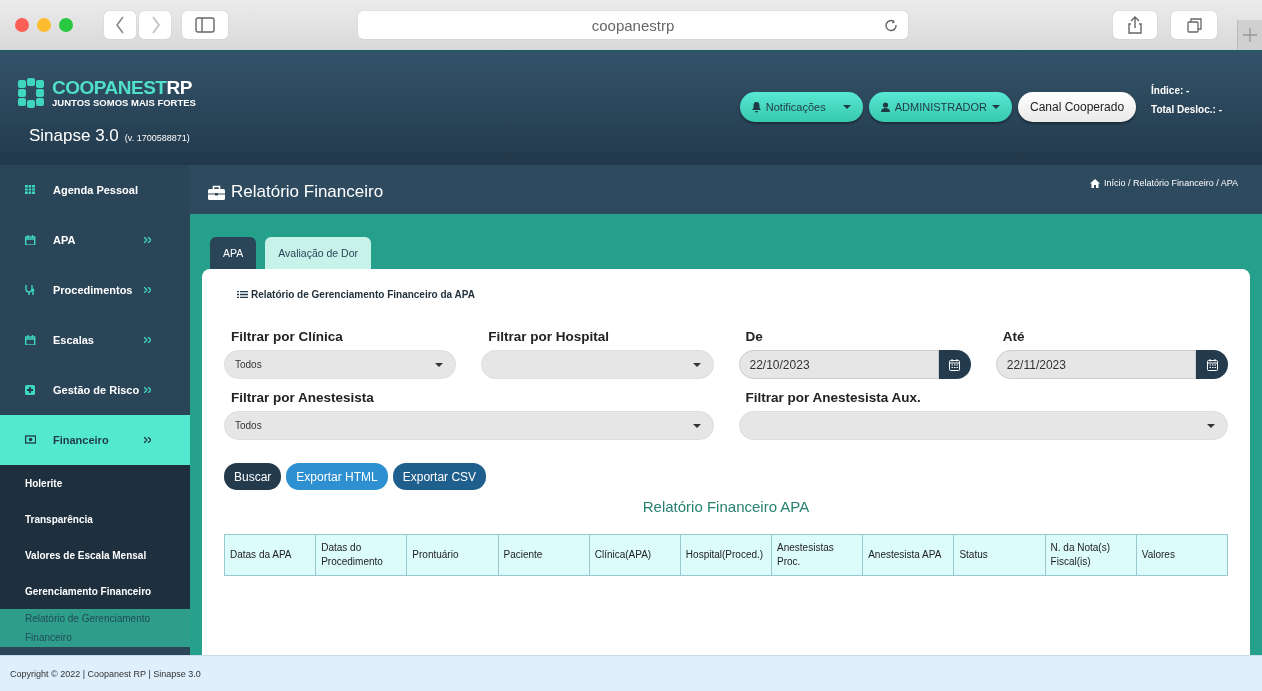 The width and height of the screenshot is (1262, 691). I want to click on sidebar-item: Agenda Pessoal, so click(95, 190).